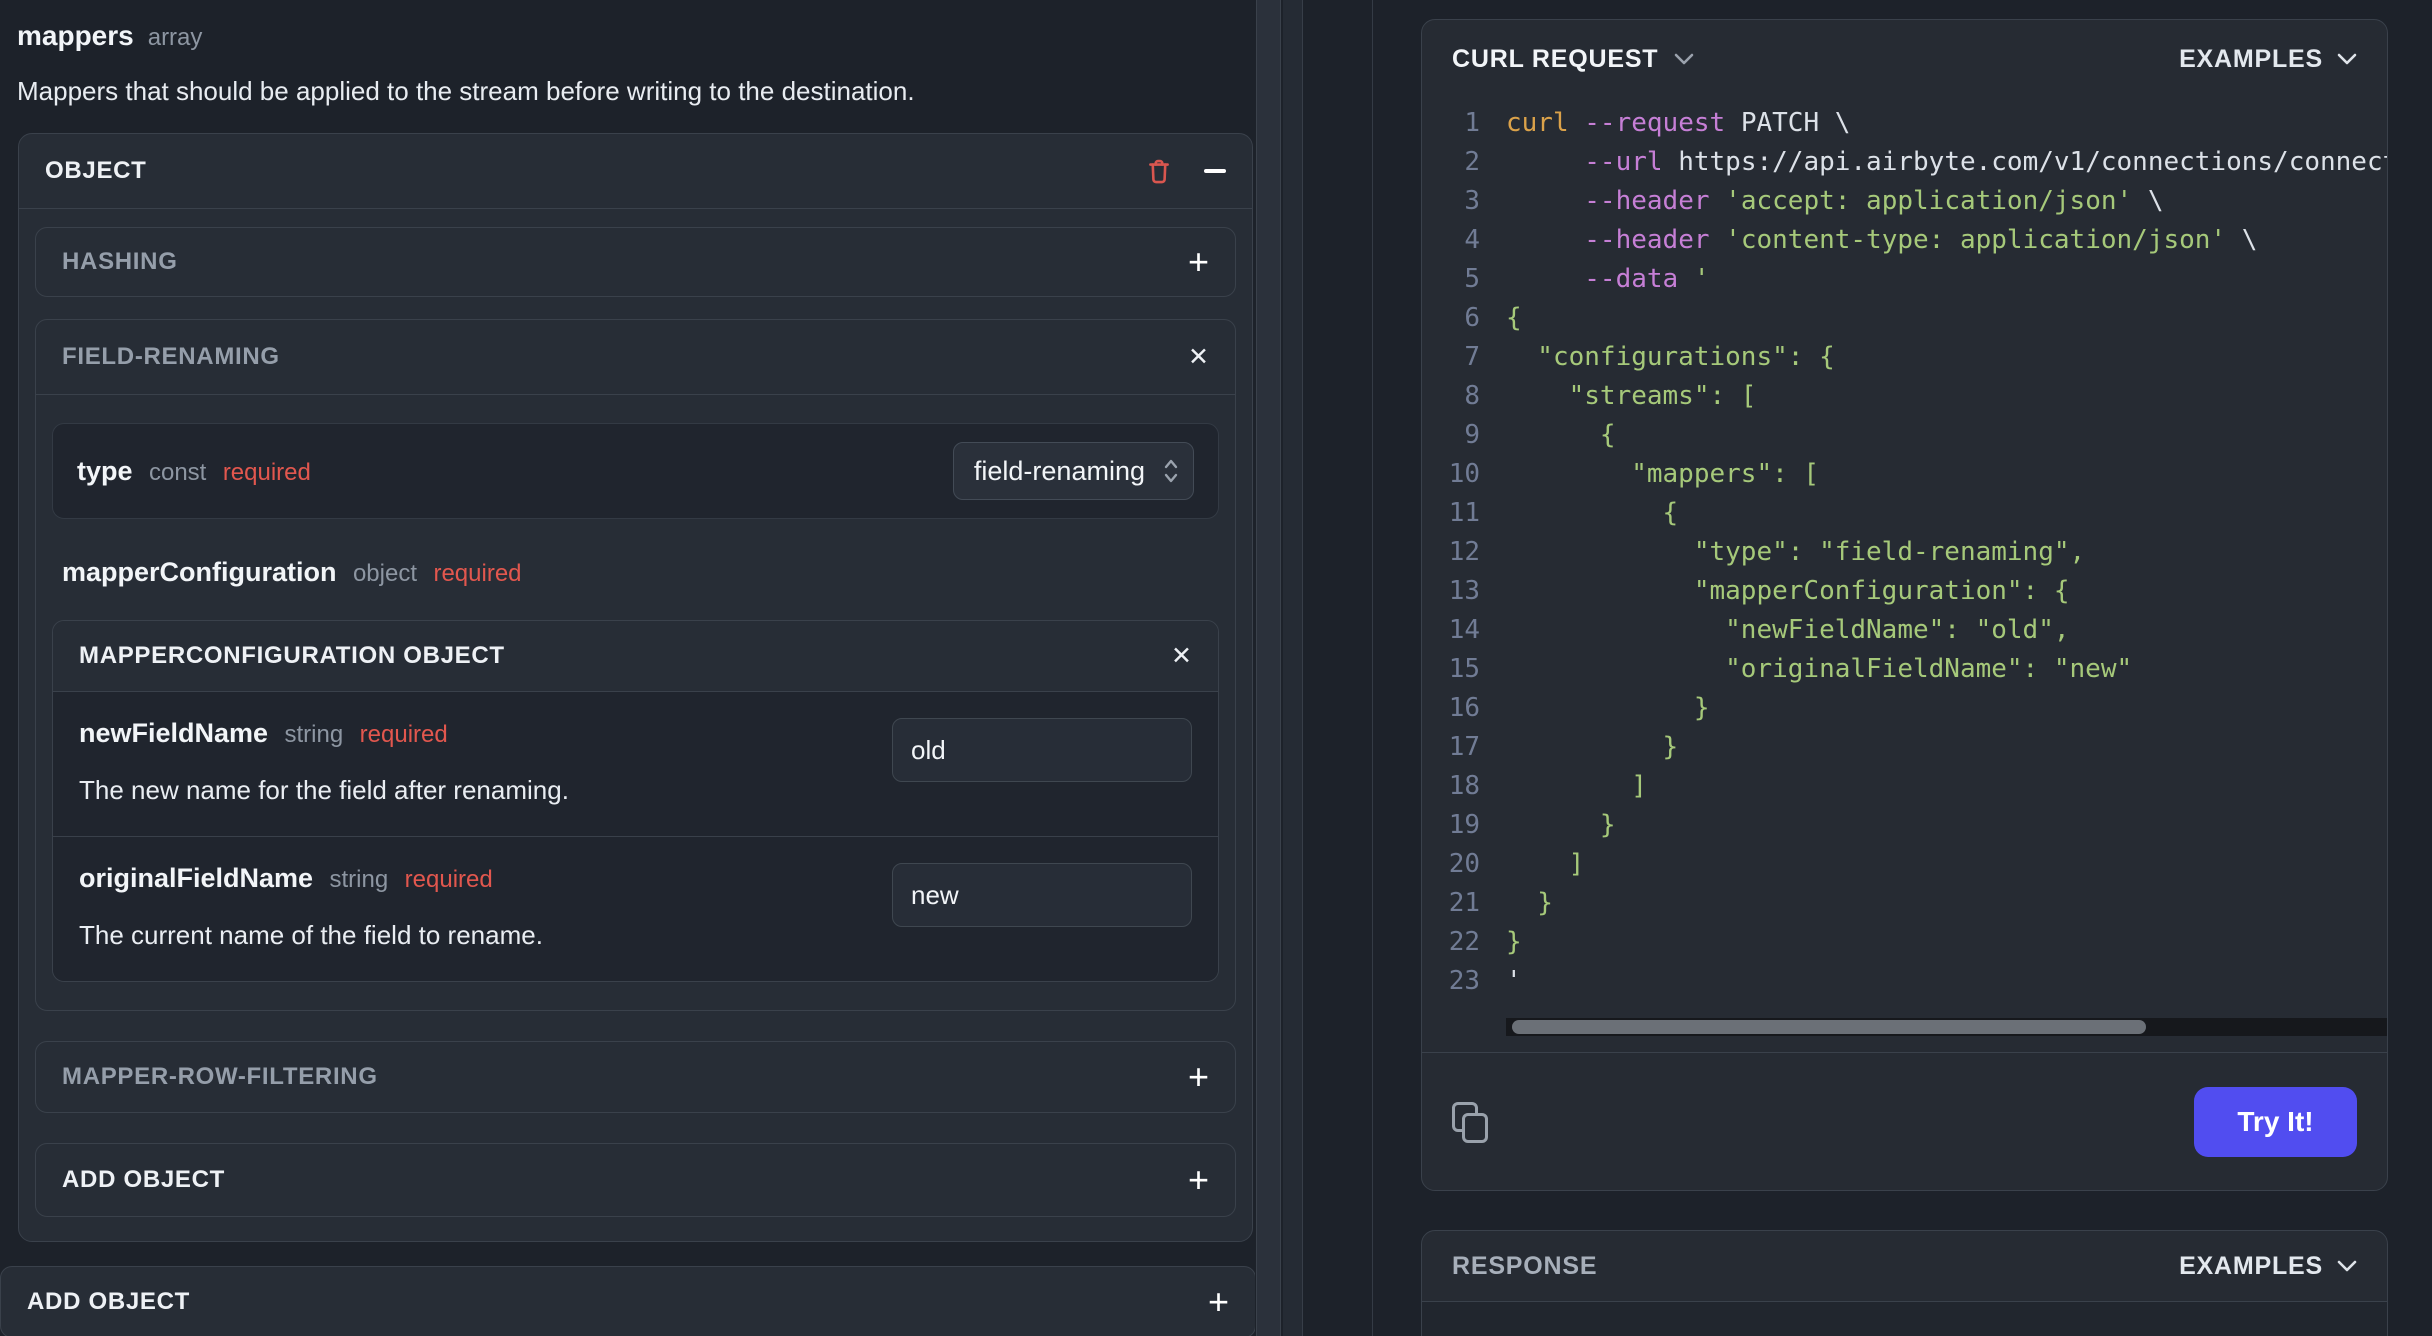 The width and height of the screenshot is (2432, 1336). What do you see at coordinates (1215, 171) in the screenshot?
I see `collapse-object-button` at bounding box center [1215, 171].